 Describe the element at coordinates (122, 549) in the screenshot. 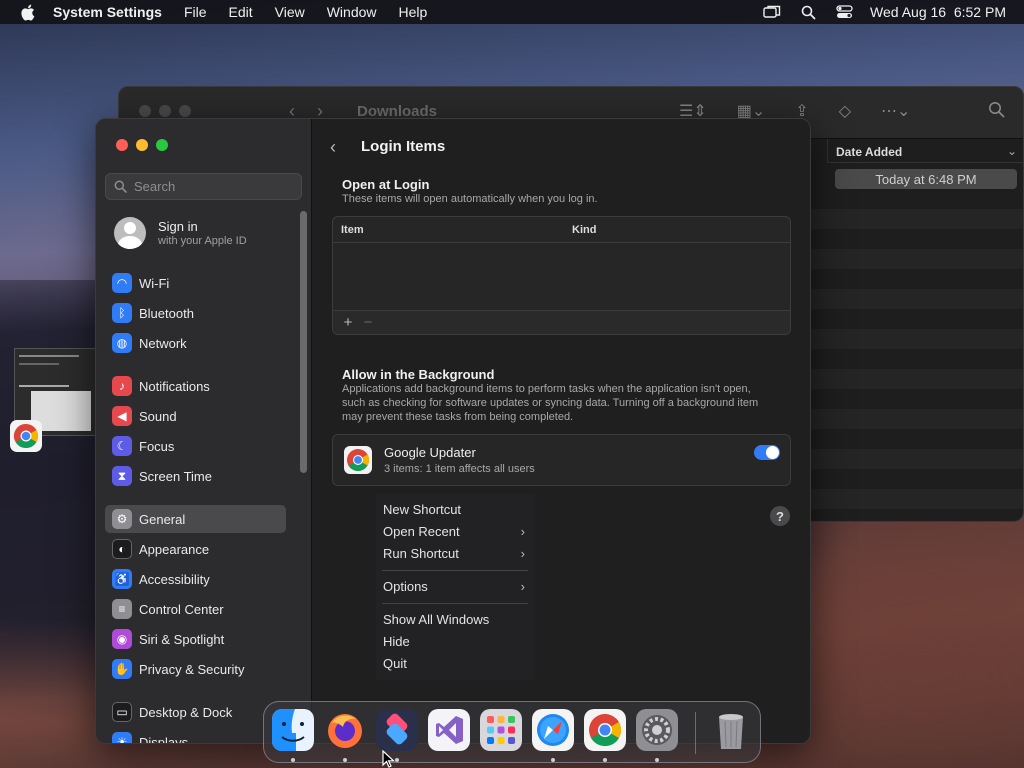

I see `appearance-icon: ◐` at that location.